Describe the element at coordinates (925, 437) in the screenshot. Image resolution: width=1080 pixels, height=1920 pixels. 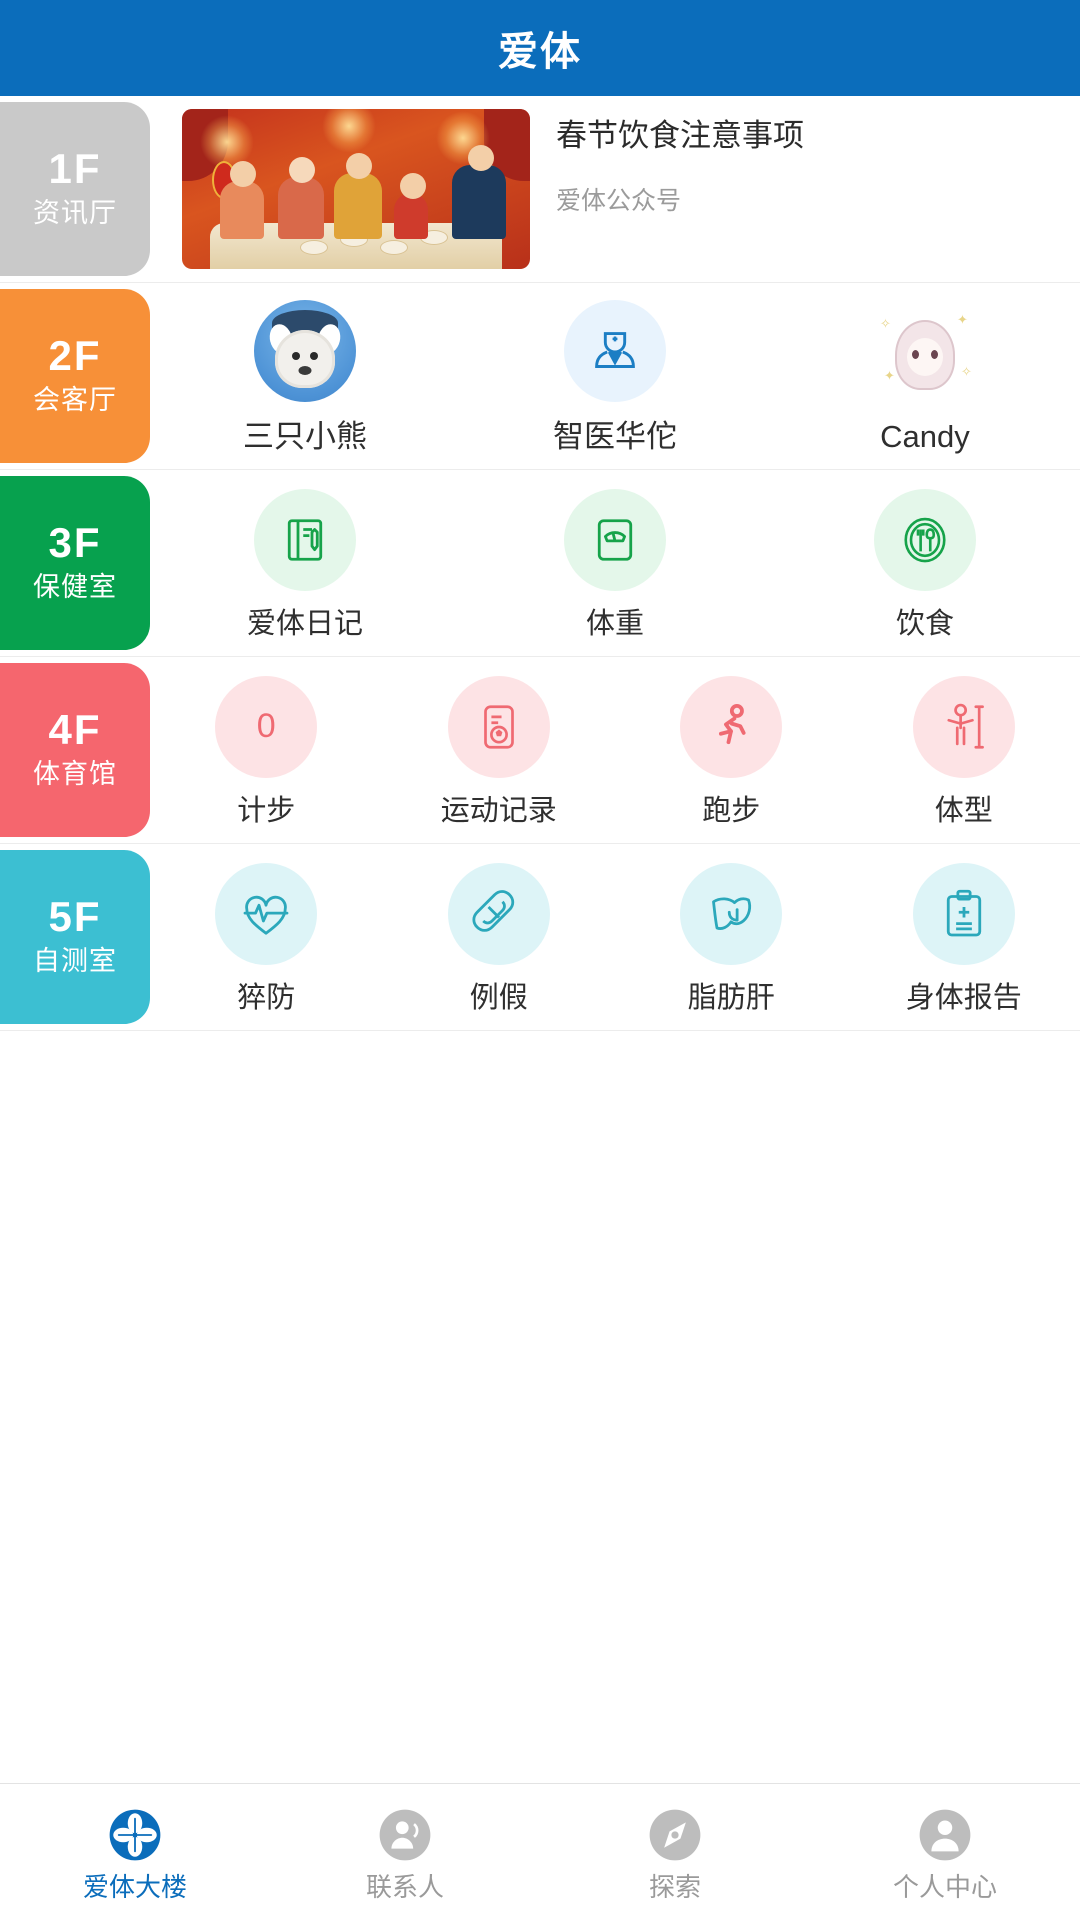
I see `contact-label: Candy` at that location.